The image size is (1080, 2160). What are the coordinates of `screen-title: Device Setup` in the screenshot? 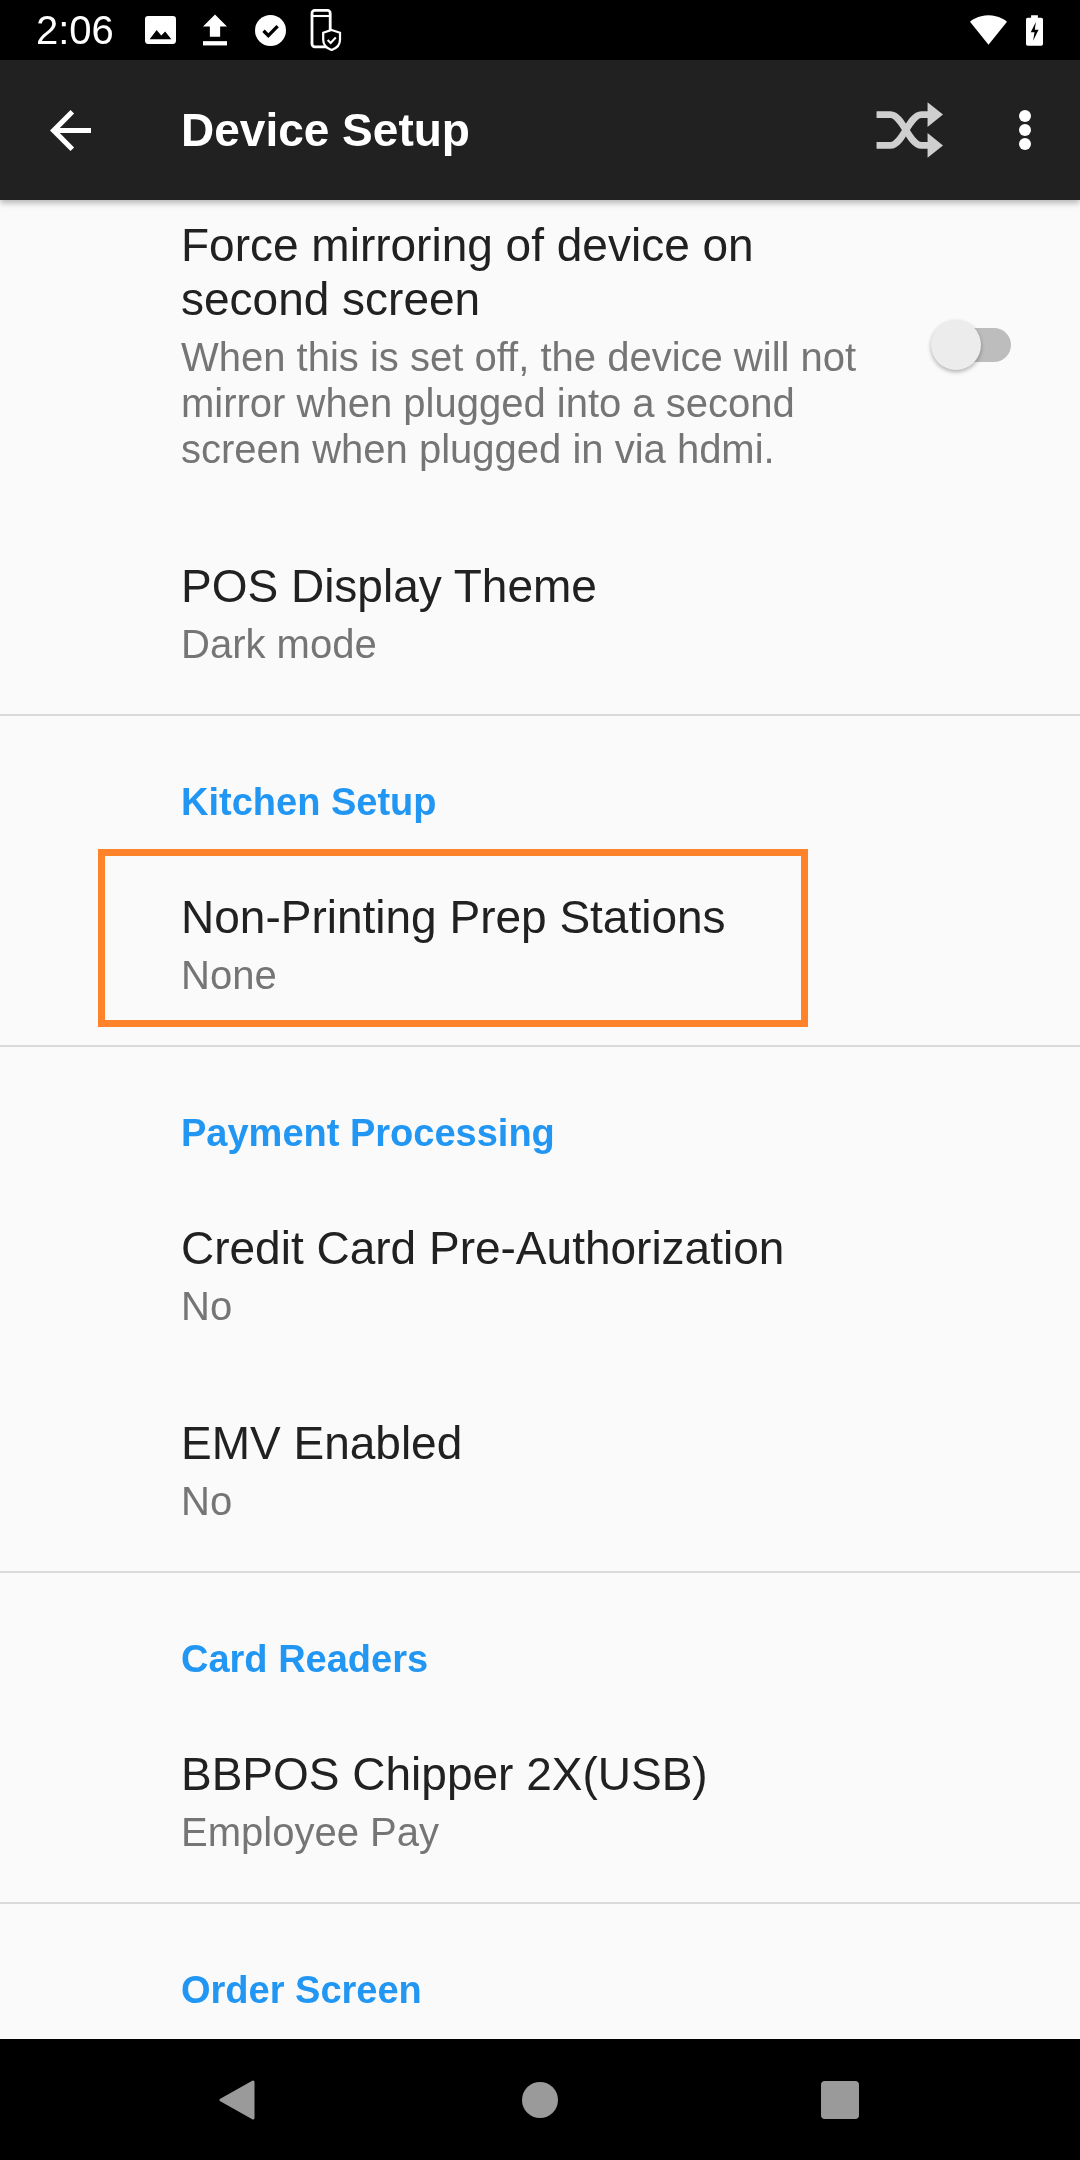 It's located at (325, 130).